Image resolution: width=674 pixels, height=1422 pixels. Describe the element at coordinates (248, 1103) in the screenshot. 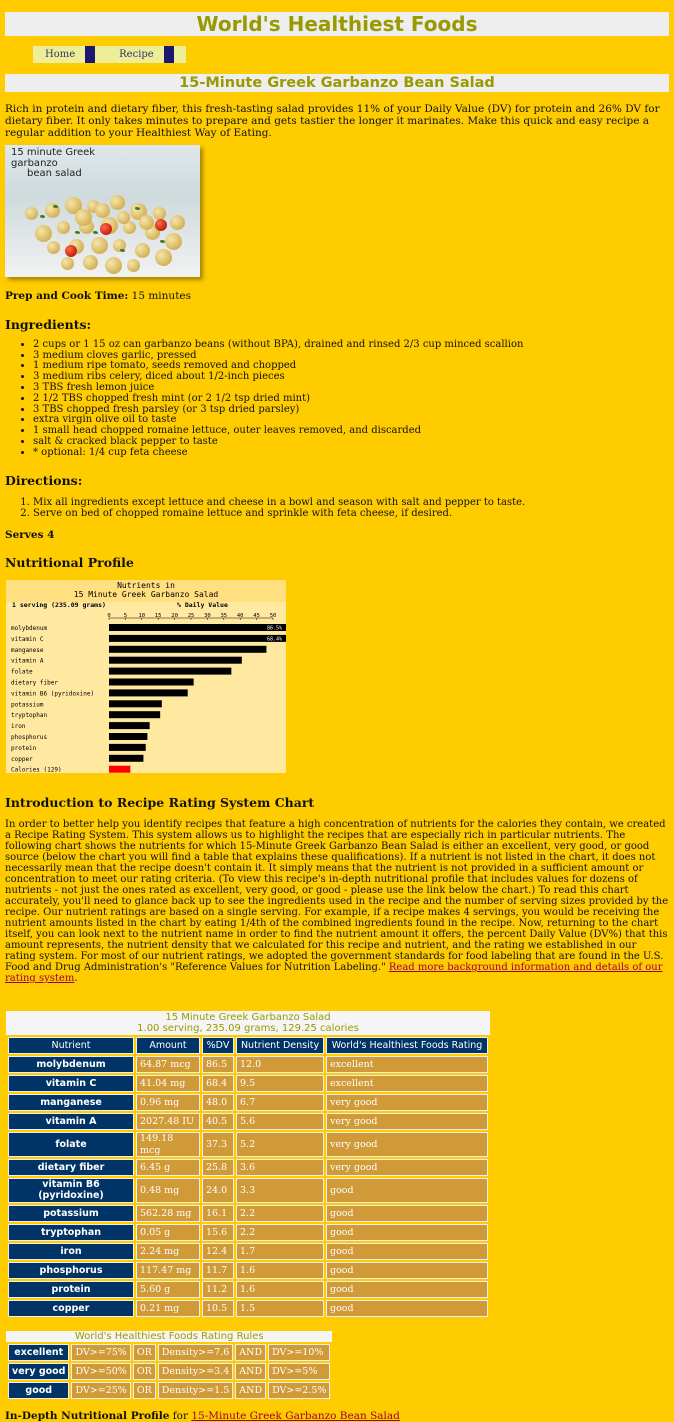

I see `table-row: manganese 0.96 mg 48.0 6.7 very good` at that location.